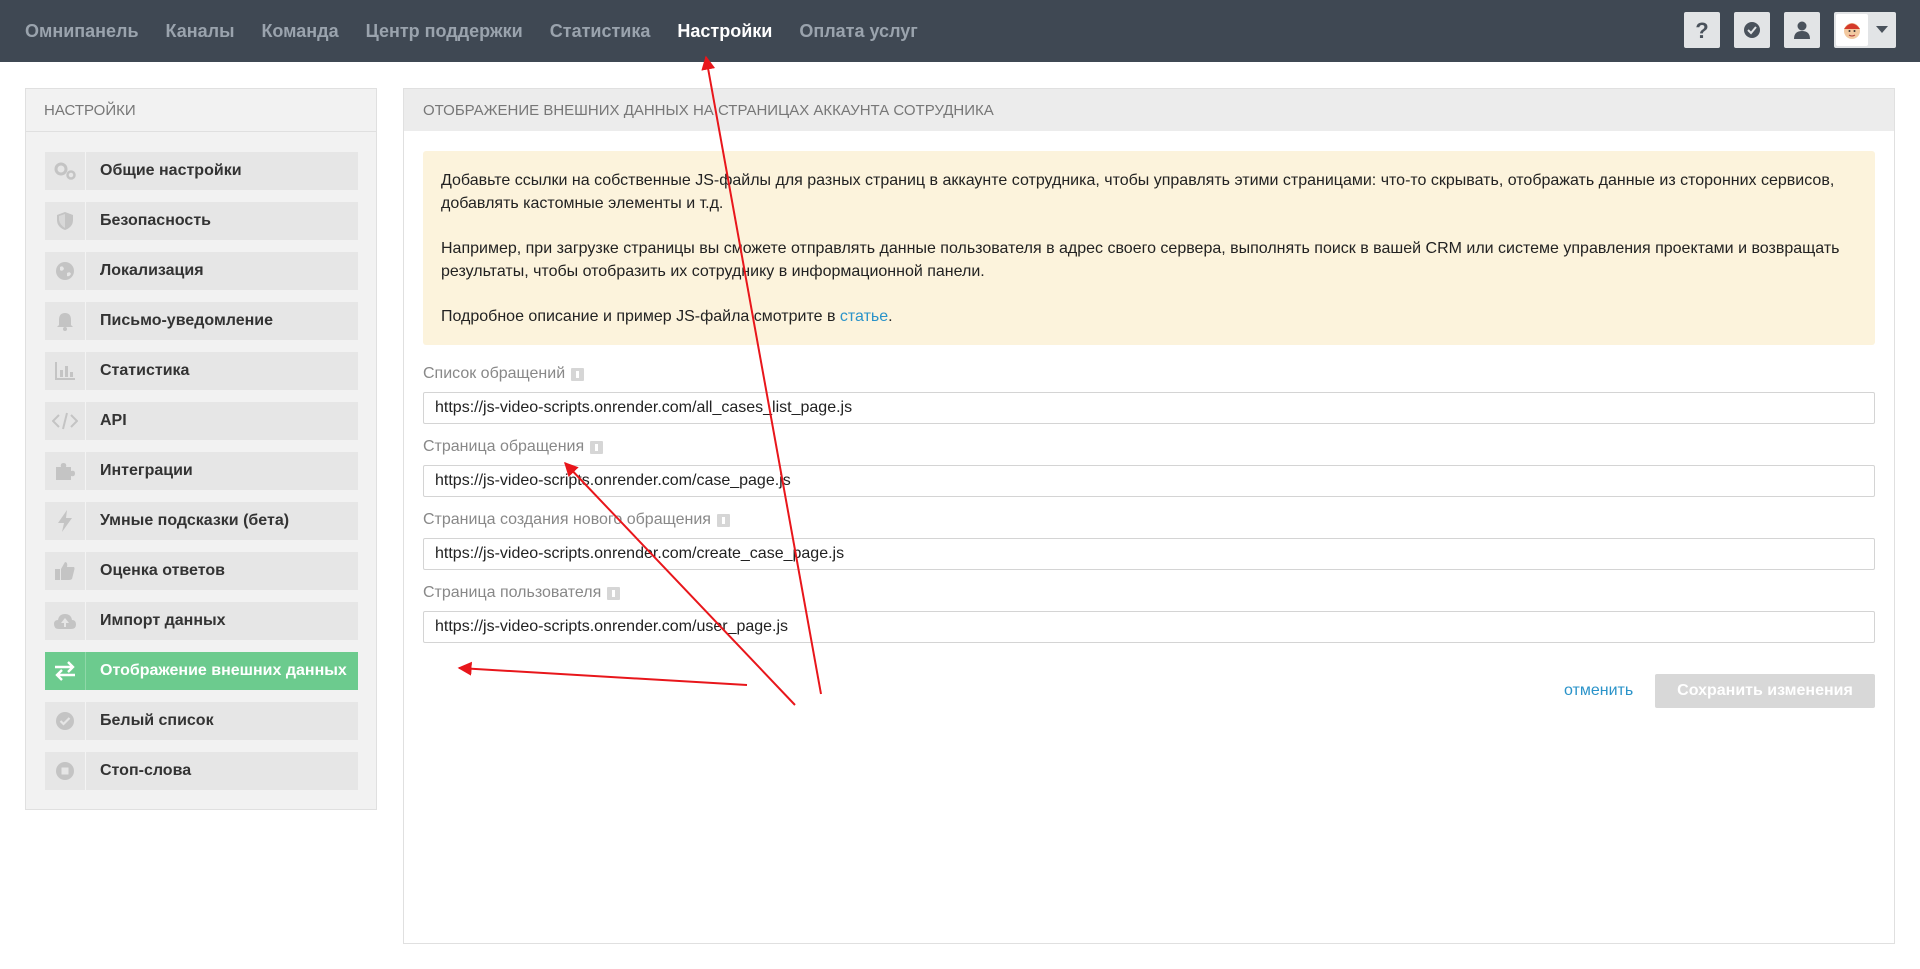 This screenshot has height=969, width=1920. What do you see at coordinates (146, 470) in the screenshot?
I see `sidebar-item-label: Интеграции` at bounding box center [146, 470].